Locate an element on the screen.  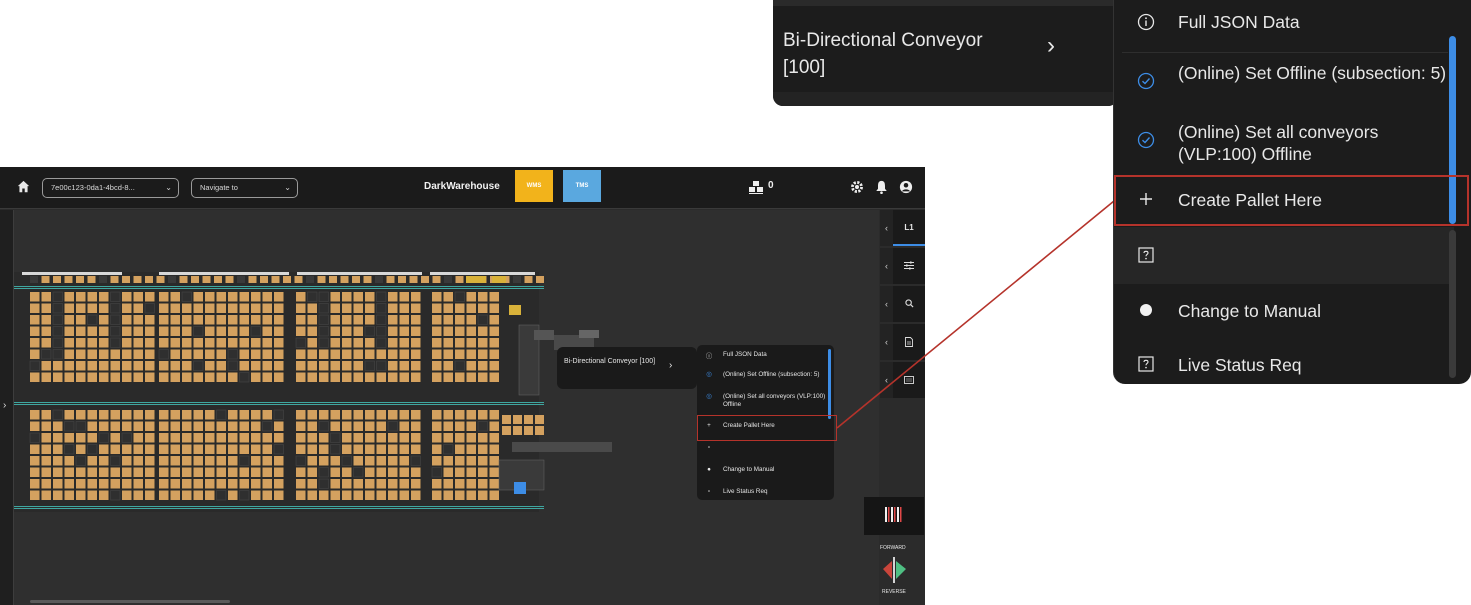
screen-row: ‹ is located at coordinates (902, 380).